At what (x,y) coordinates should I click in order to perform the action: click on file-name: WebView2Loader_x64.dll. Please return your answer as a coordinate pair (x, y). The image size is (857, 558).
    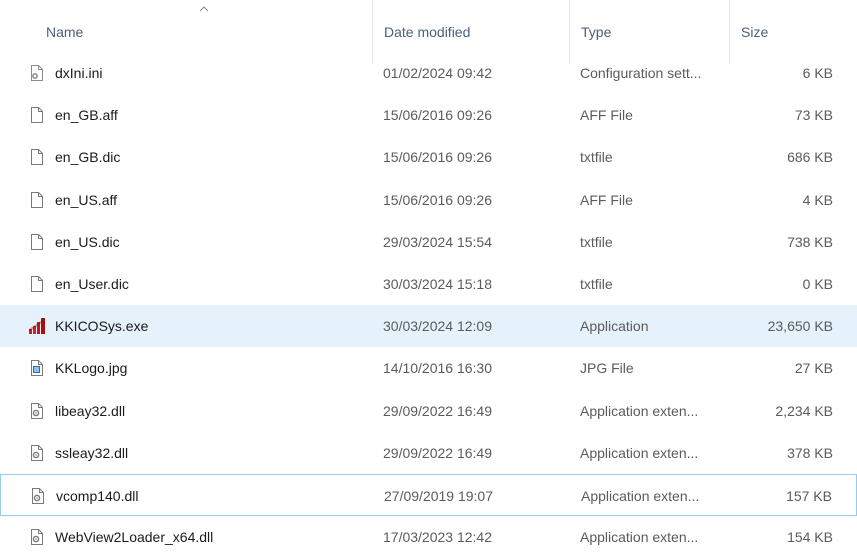
    Looking at the image, I should click on (134, 537).